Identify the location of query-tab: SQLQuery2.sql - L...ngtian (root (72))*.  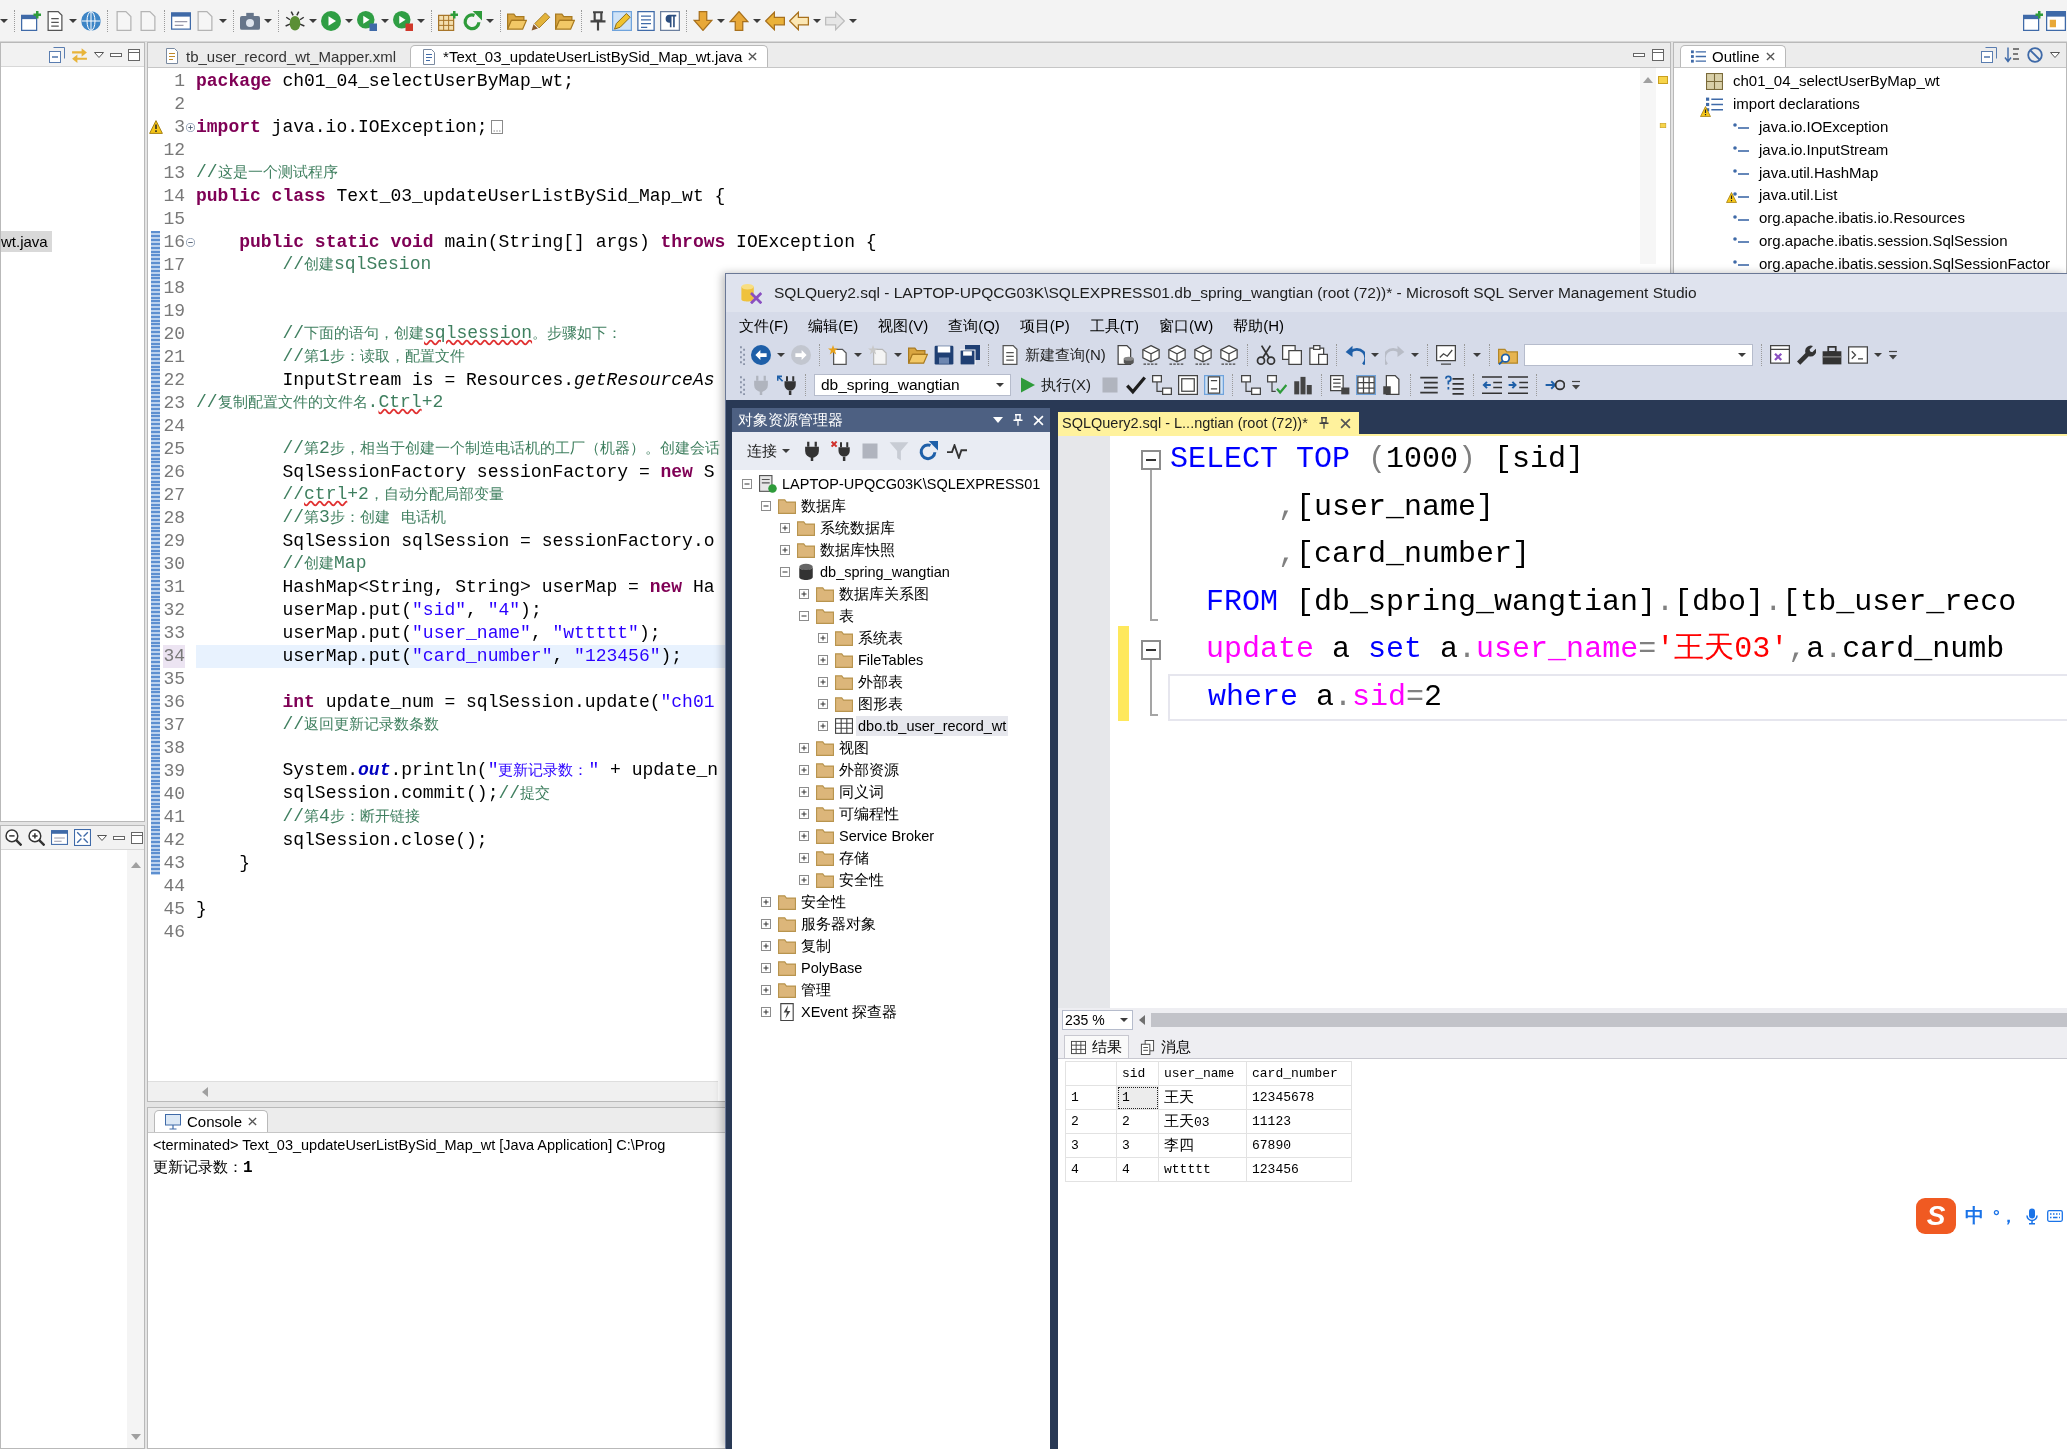
(1208, 423).